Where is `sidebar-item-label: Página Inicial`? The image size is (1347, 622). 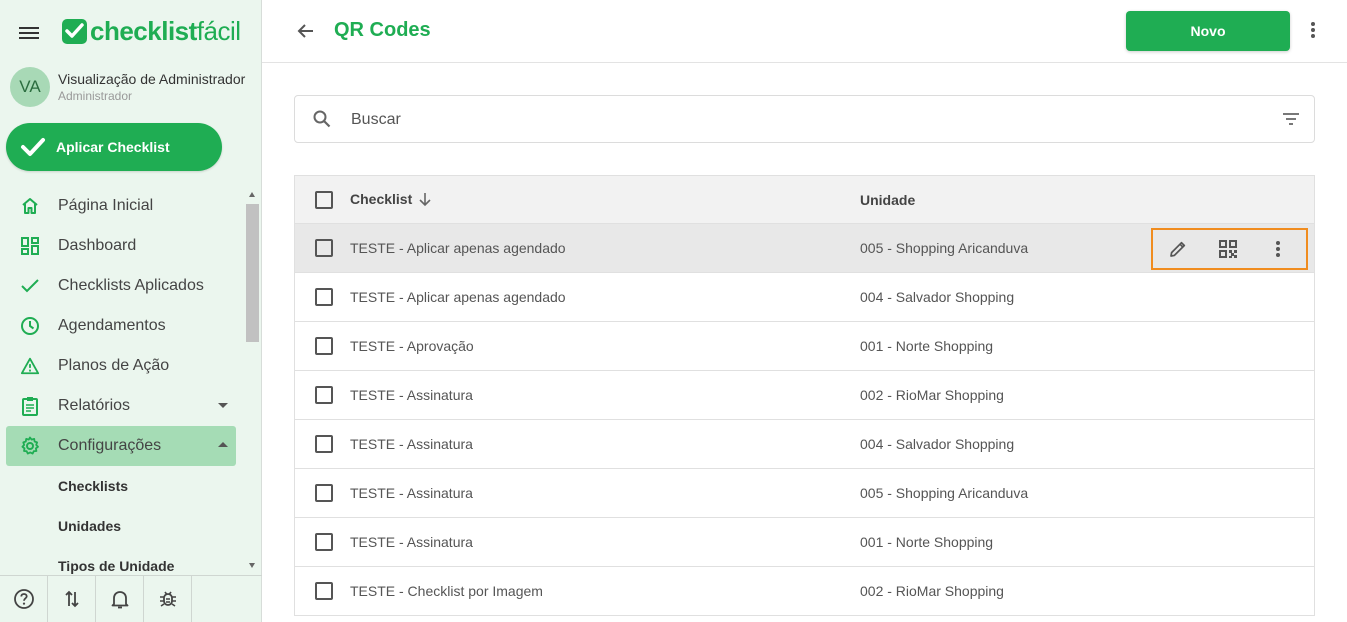
sidebar-item-label: Página Inicial is located at coordinates (106, 205).